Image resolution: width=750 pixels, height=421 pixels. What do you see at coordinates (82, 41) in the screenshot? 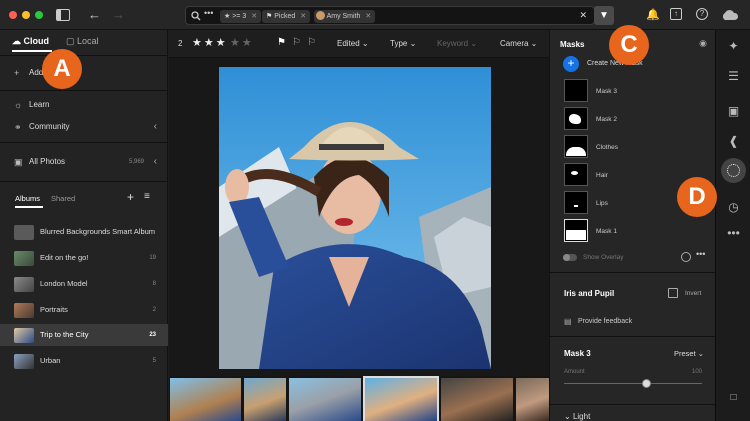
I see `tab-local: ▢ Local` at bounding box center [82, 41].